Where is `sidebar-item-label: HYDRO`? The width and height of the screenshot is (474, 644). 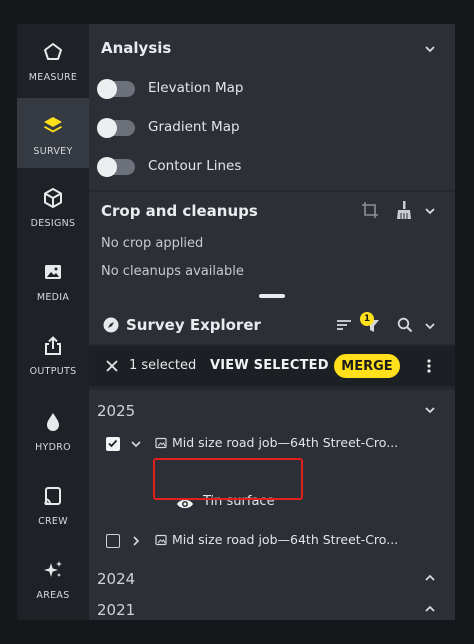
sidebar-item-label: HYDRO is located at coordinates (53, 447).